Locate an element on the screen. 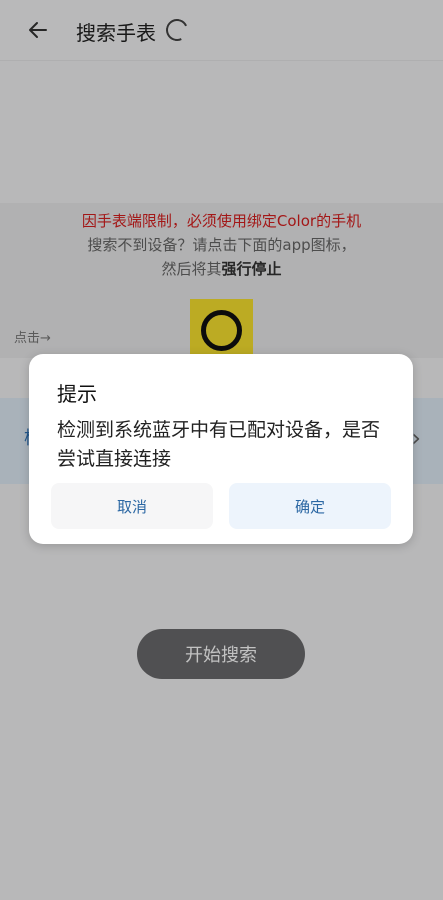 The height and width of the screenshot is (900, 443). dialog-title: 提示 is located at coordinates (77, 394).